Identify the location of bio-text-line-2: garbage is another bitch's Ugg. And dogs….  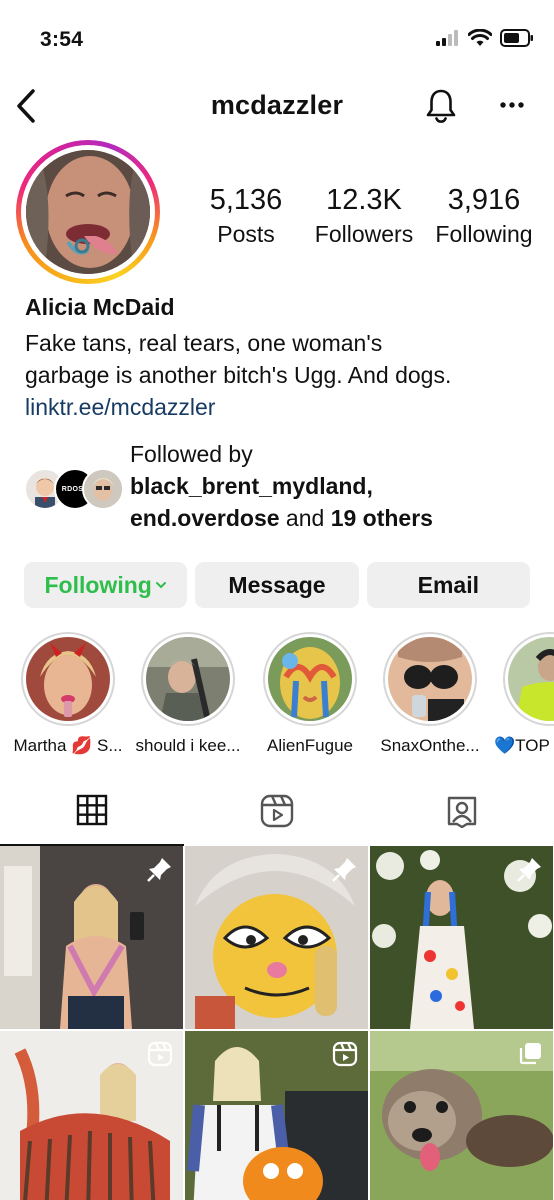
(238, 375).